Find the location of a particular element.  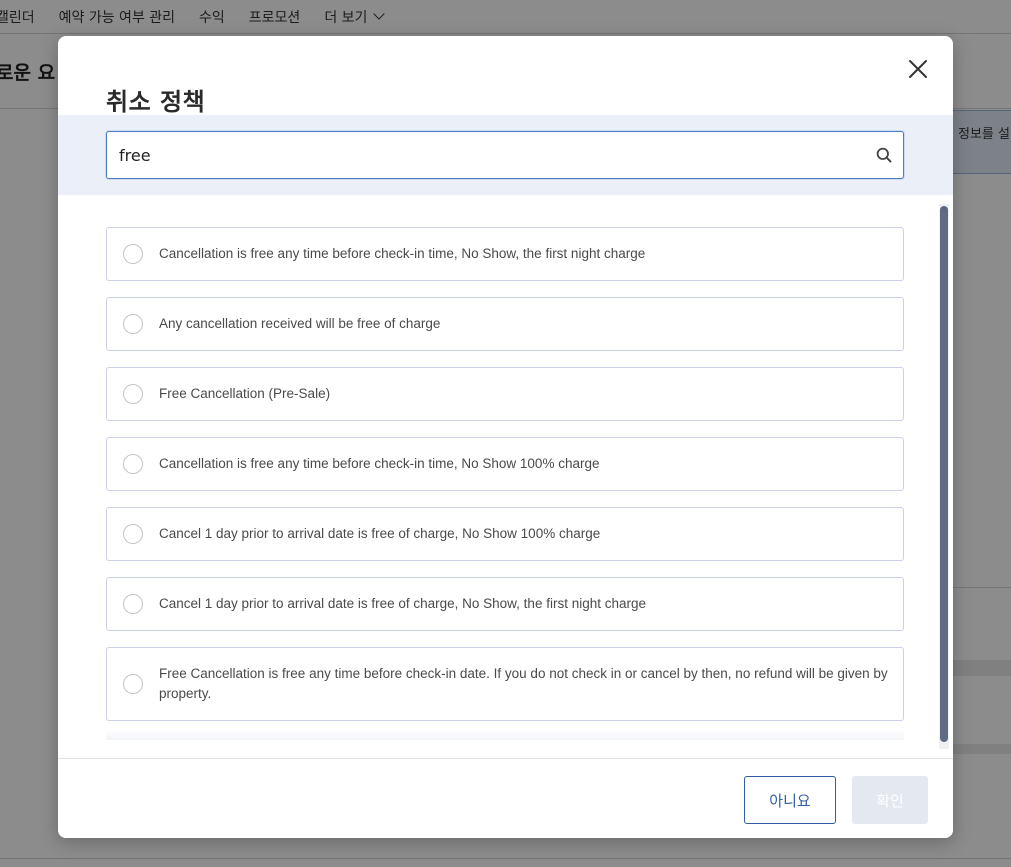

close-icon is located at coordinates (918, 69).